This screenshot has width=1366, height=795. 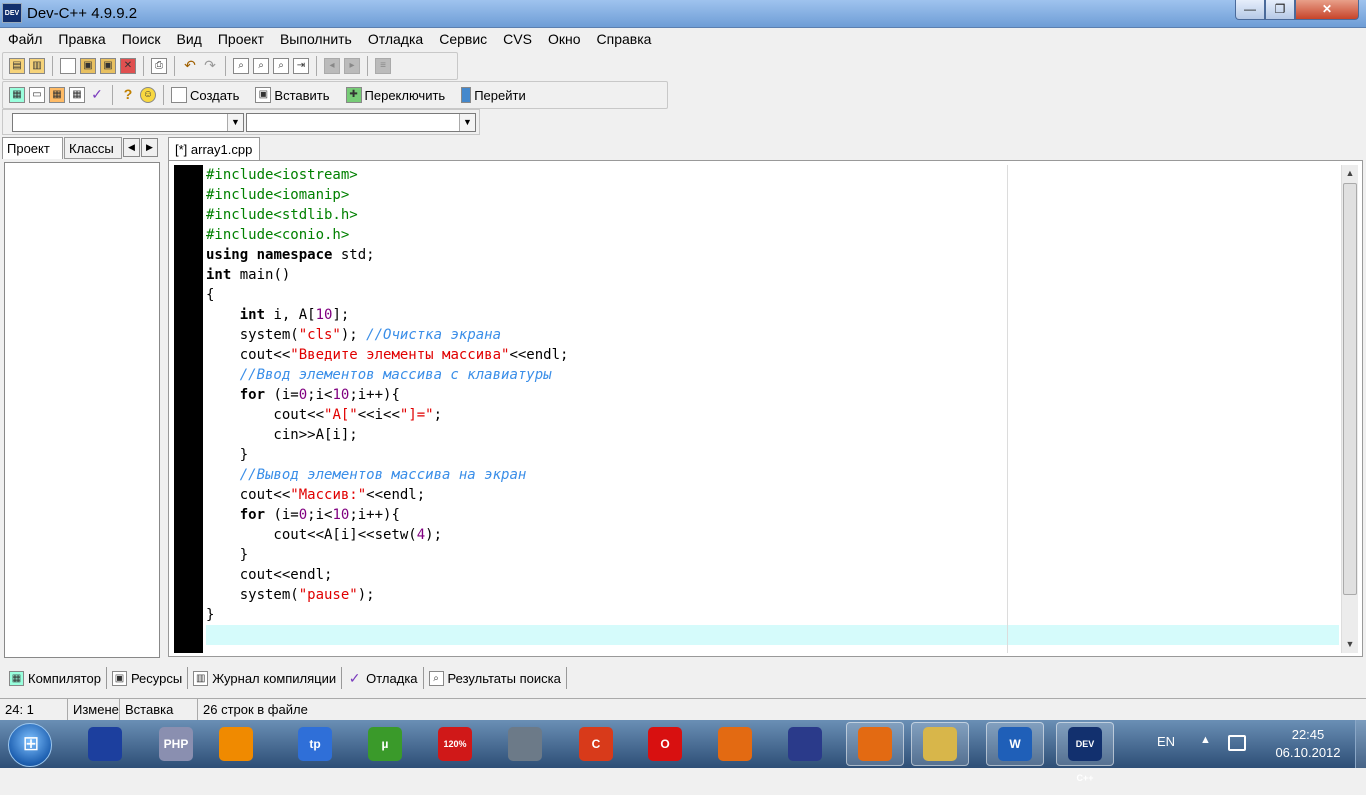 What do you see at coordinates (324, 535) in the screenshot?
I see `code-line: cout<<A[i]<<setw(4);` at bounding box center [324, 535].